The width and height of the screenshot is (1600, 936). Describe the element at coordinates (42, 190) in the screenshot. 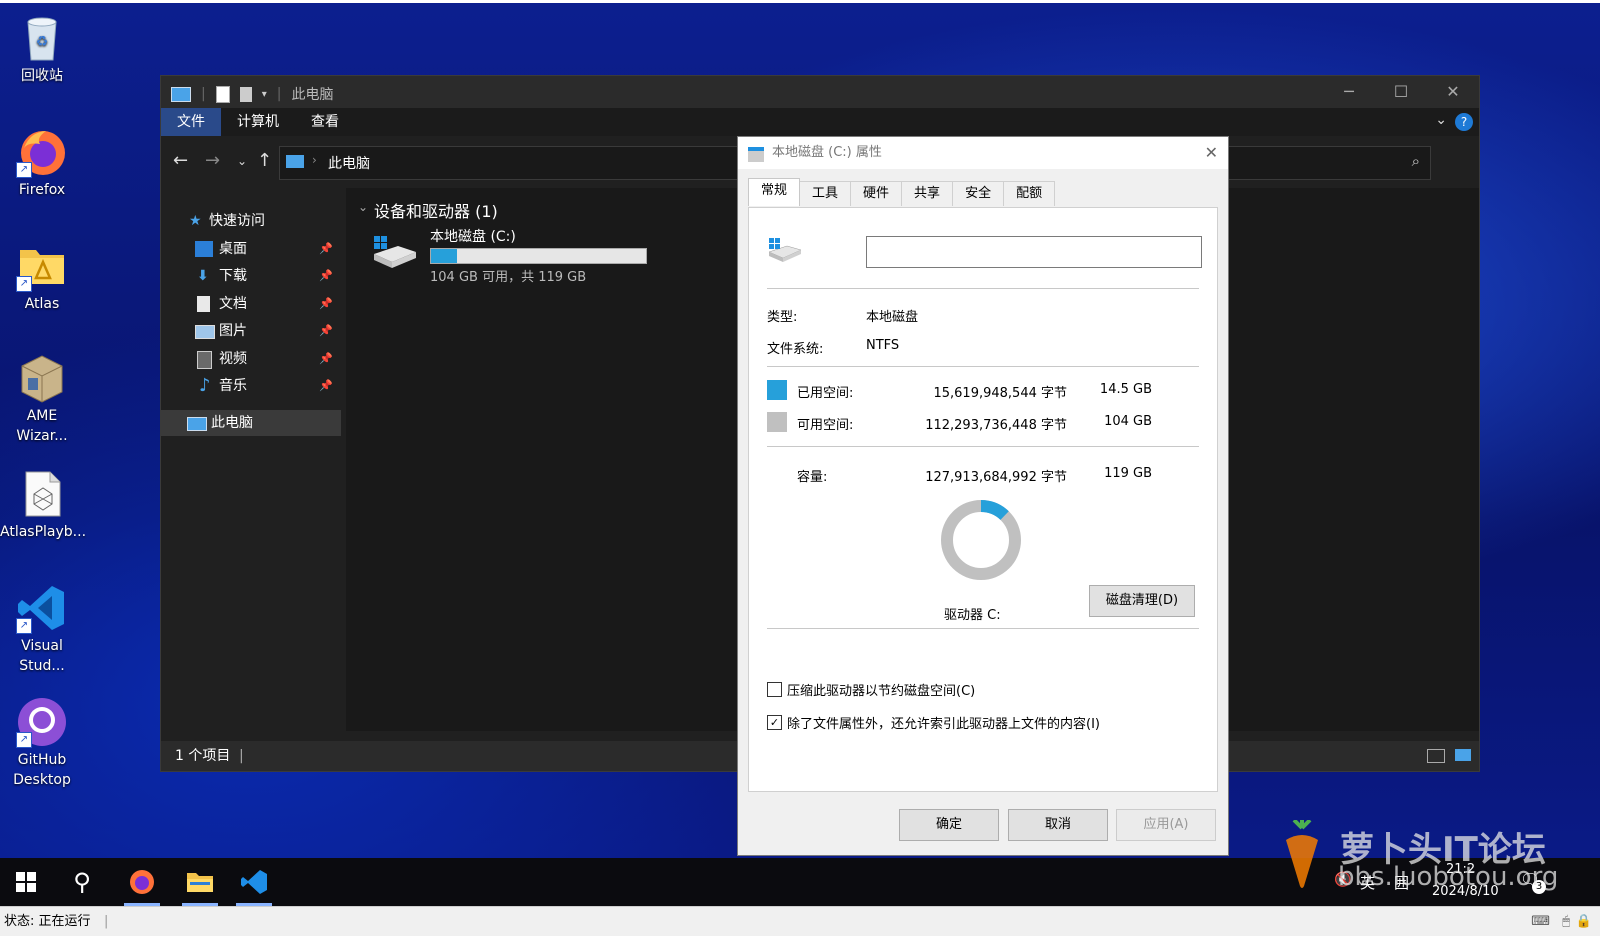

I see `desktop-icon-label: Firefox` at that location.